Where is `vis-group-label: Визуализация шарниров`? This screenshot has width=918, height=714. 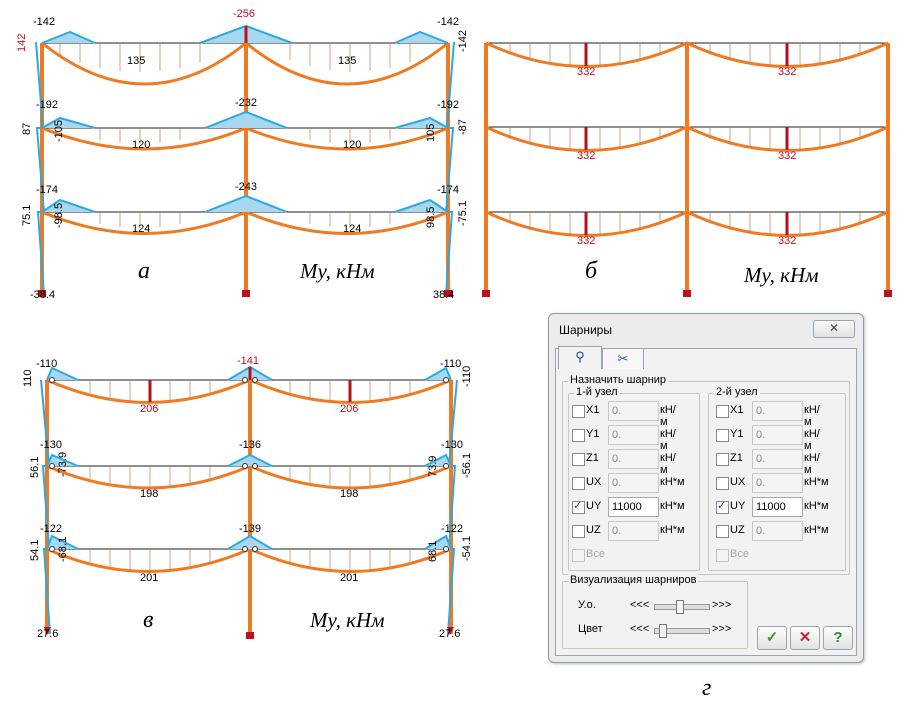 vis-group-label: Визуализация шарниров is located at coordinates (633, 580).